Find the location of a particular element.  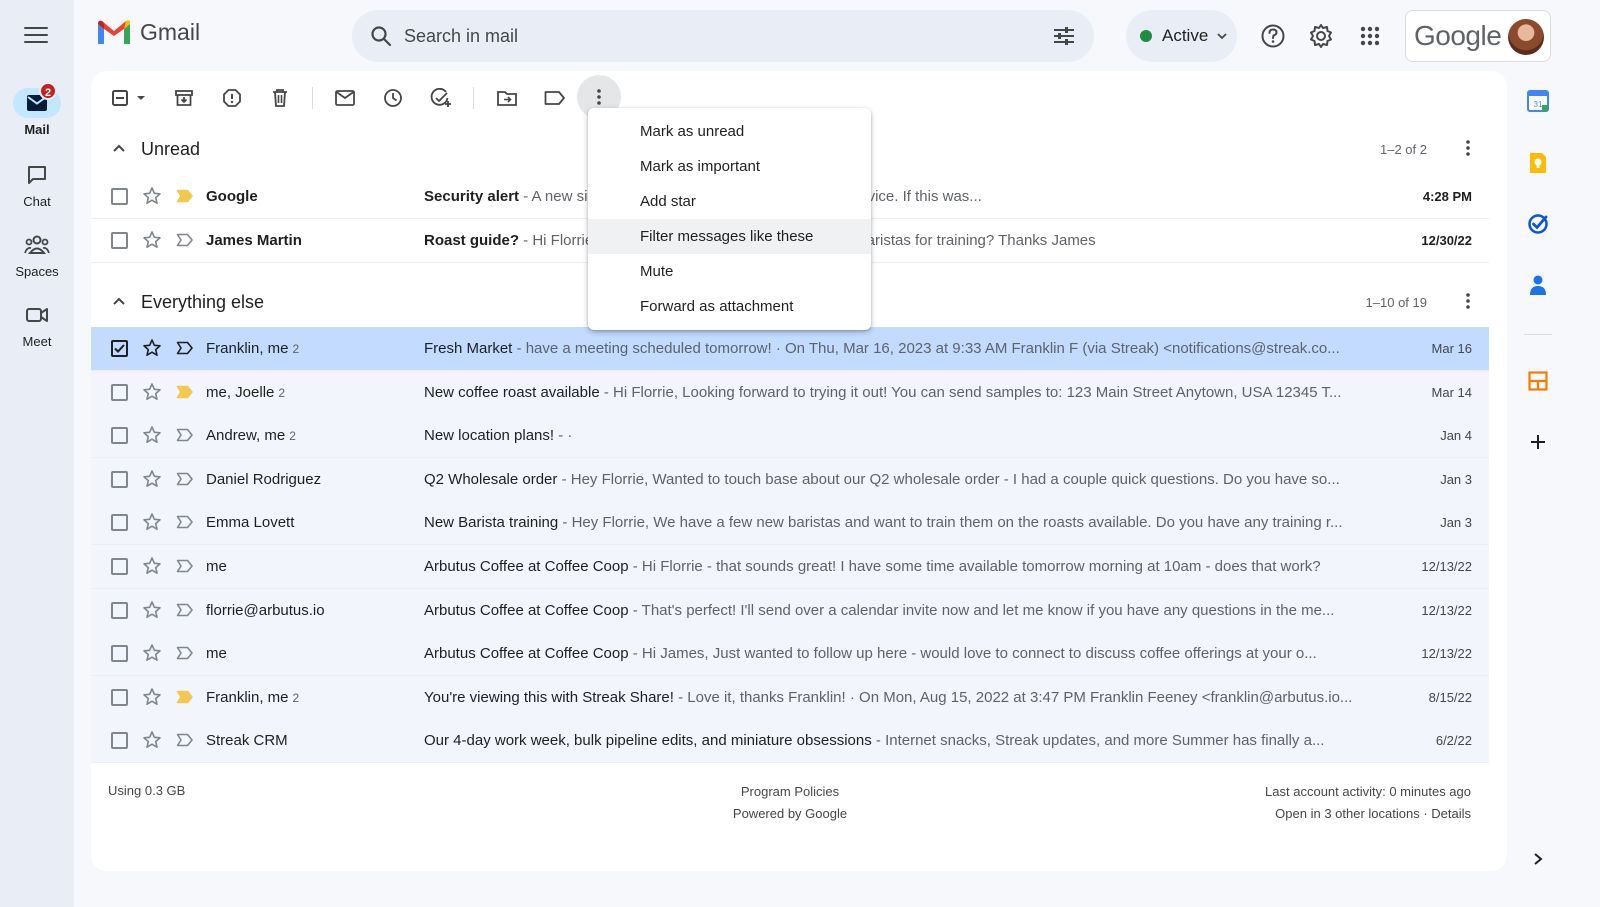

google-account-button: Google is located at coordinates (1478, 36).